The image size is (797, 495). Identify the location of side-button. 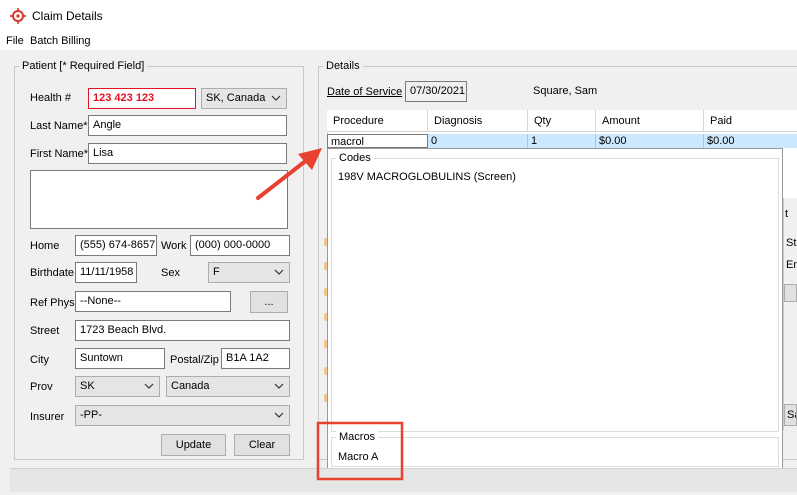
(790, 293).